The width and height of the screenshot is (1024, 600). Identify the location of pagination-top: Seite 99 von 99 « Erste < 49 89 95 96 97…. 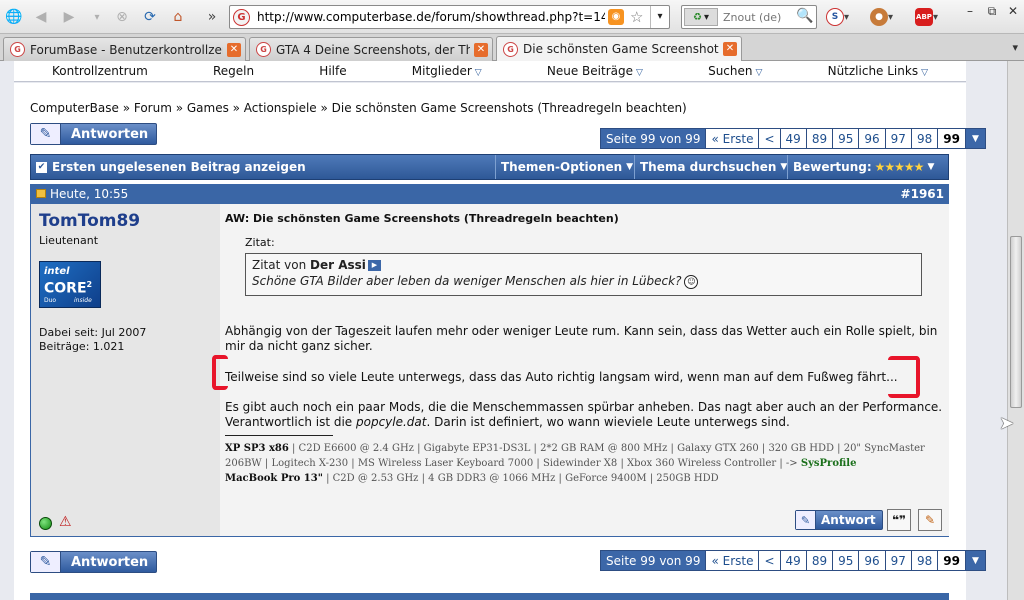
(793, 138).